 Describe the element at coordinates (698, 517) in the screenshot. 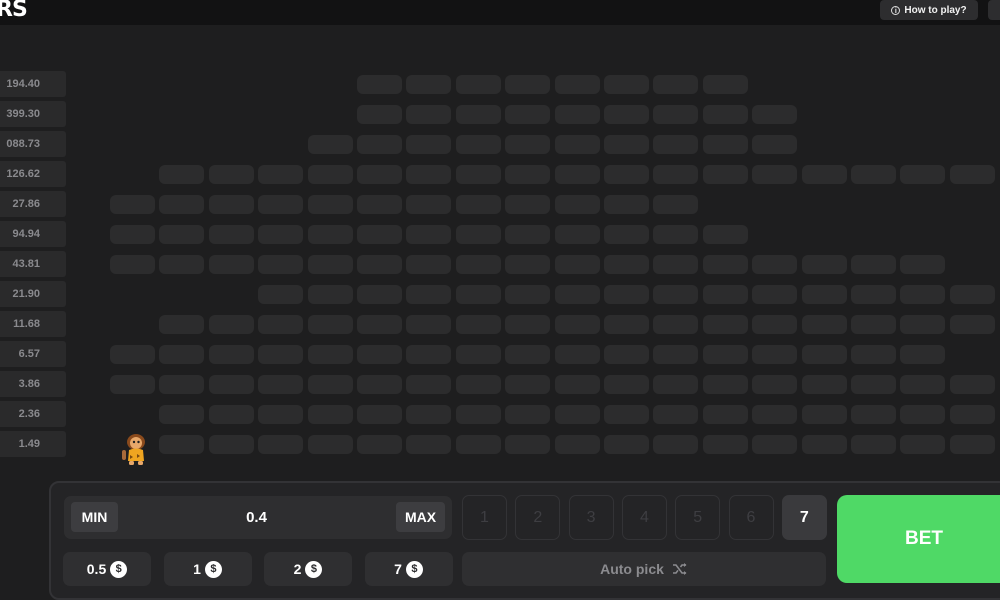

I see `number-button-5: 5` at that location.